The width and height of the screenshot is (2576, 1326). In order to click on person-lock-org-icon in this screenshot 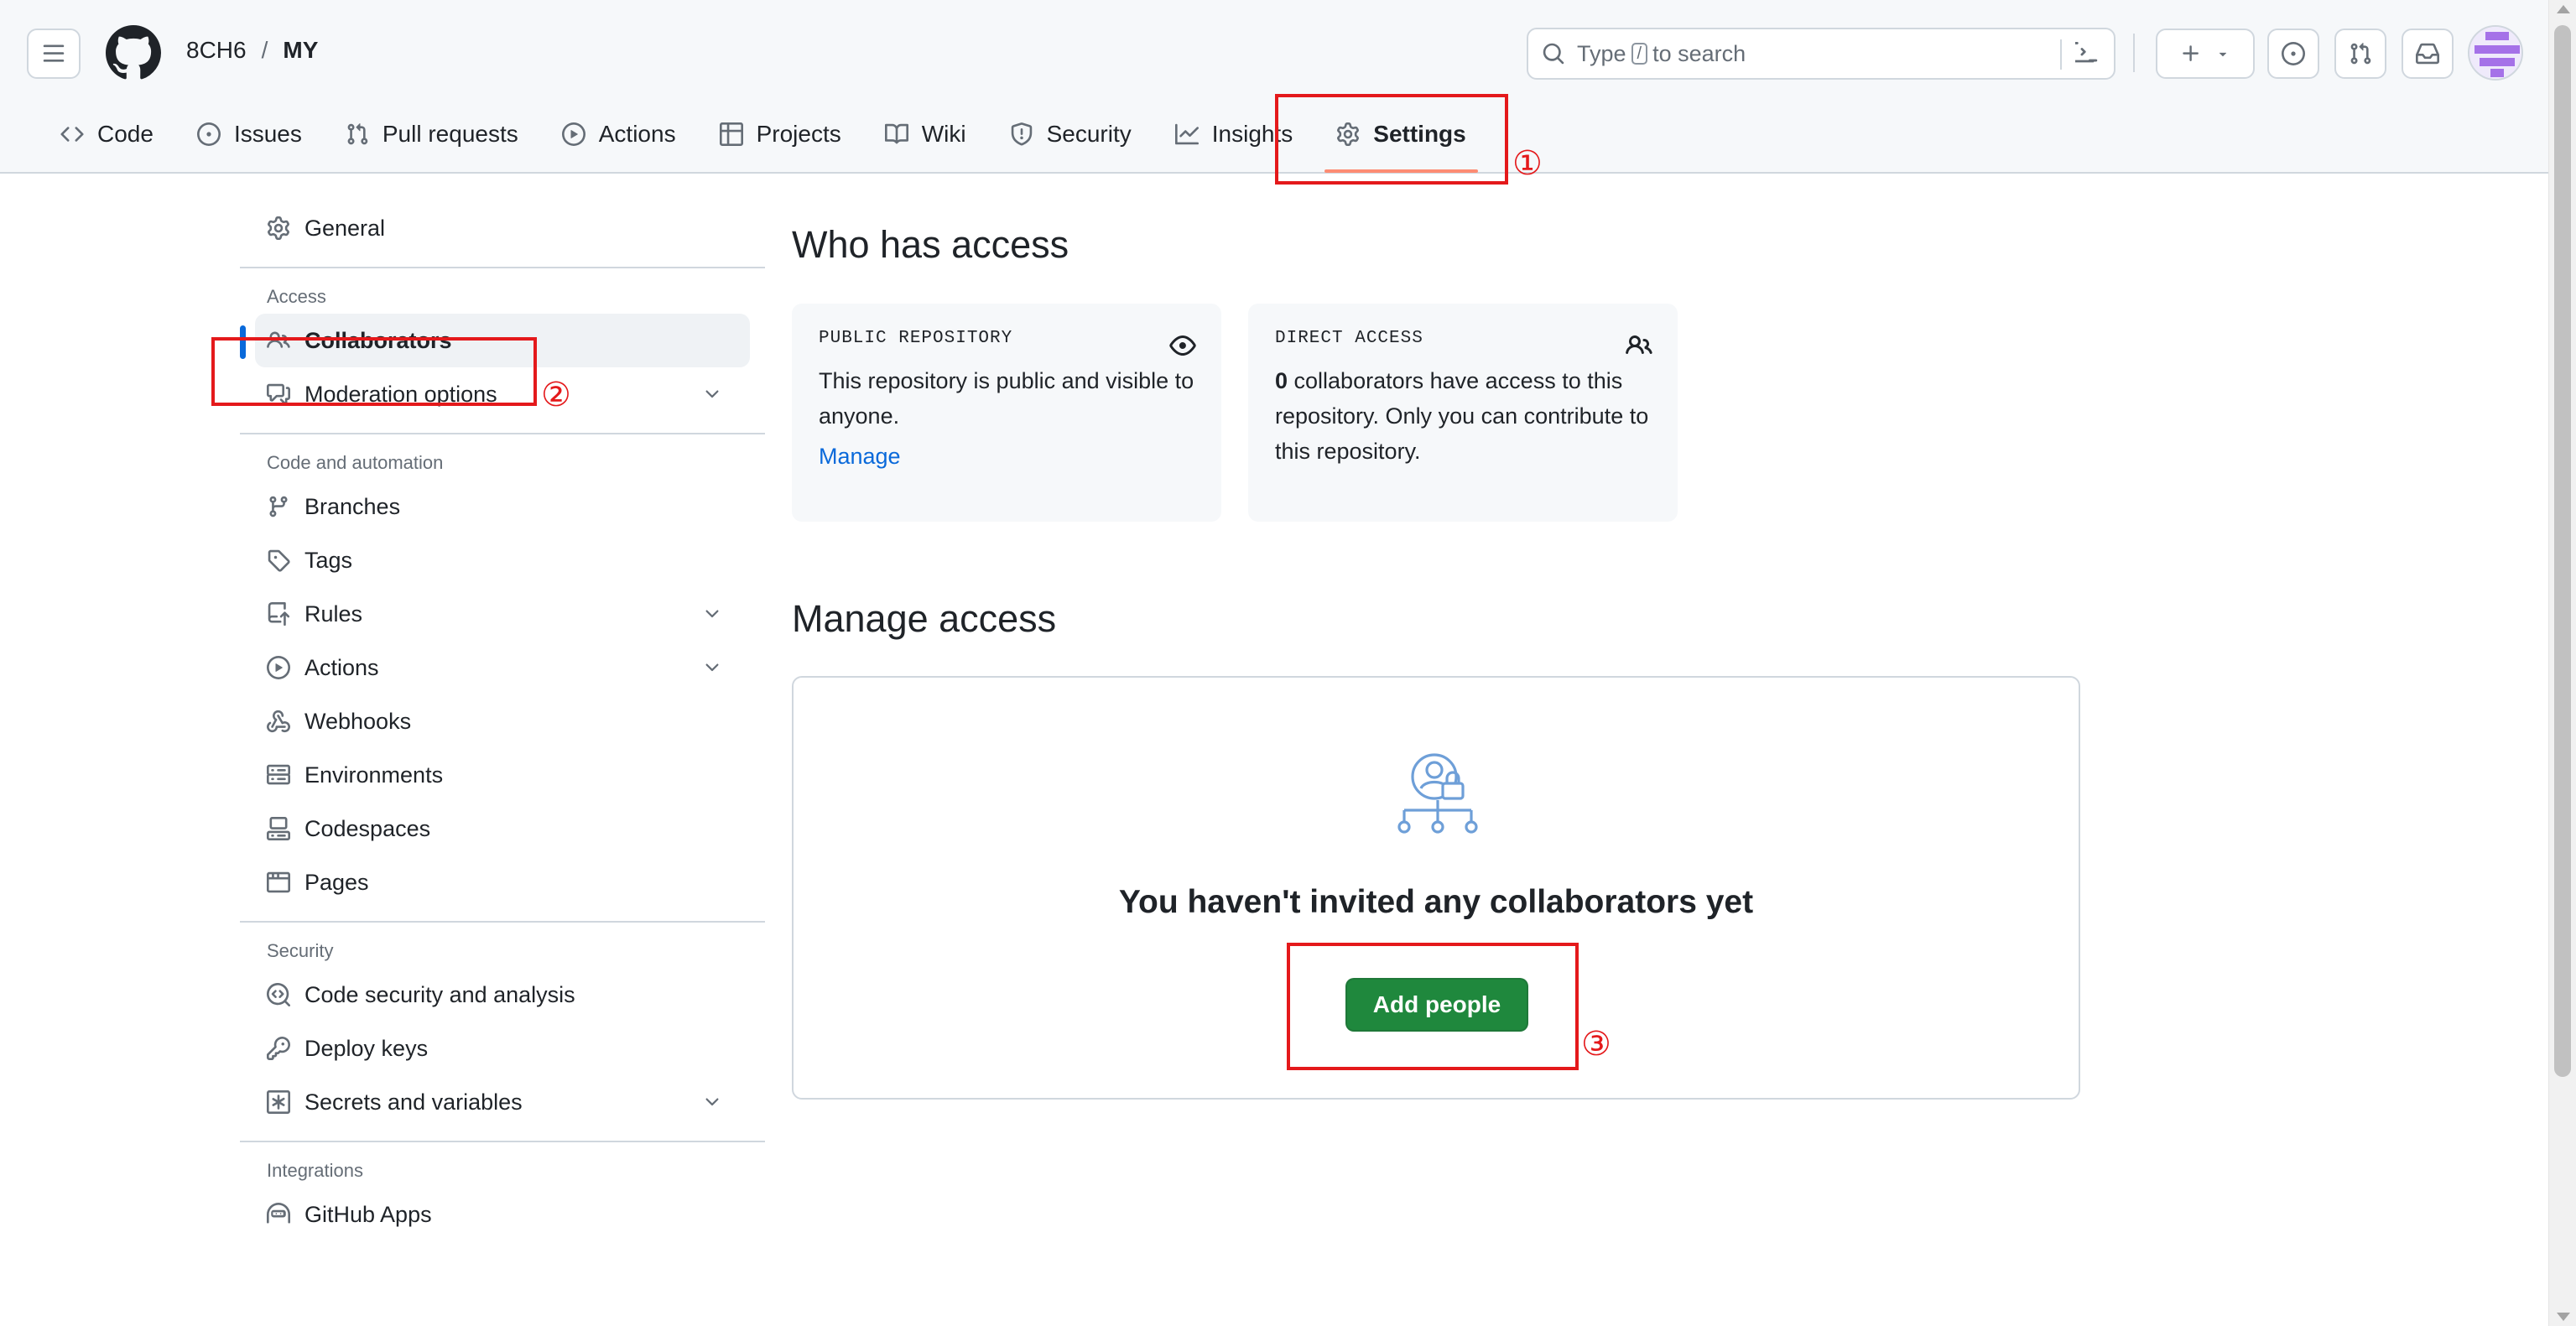, I will do `click(1437, 793)`.